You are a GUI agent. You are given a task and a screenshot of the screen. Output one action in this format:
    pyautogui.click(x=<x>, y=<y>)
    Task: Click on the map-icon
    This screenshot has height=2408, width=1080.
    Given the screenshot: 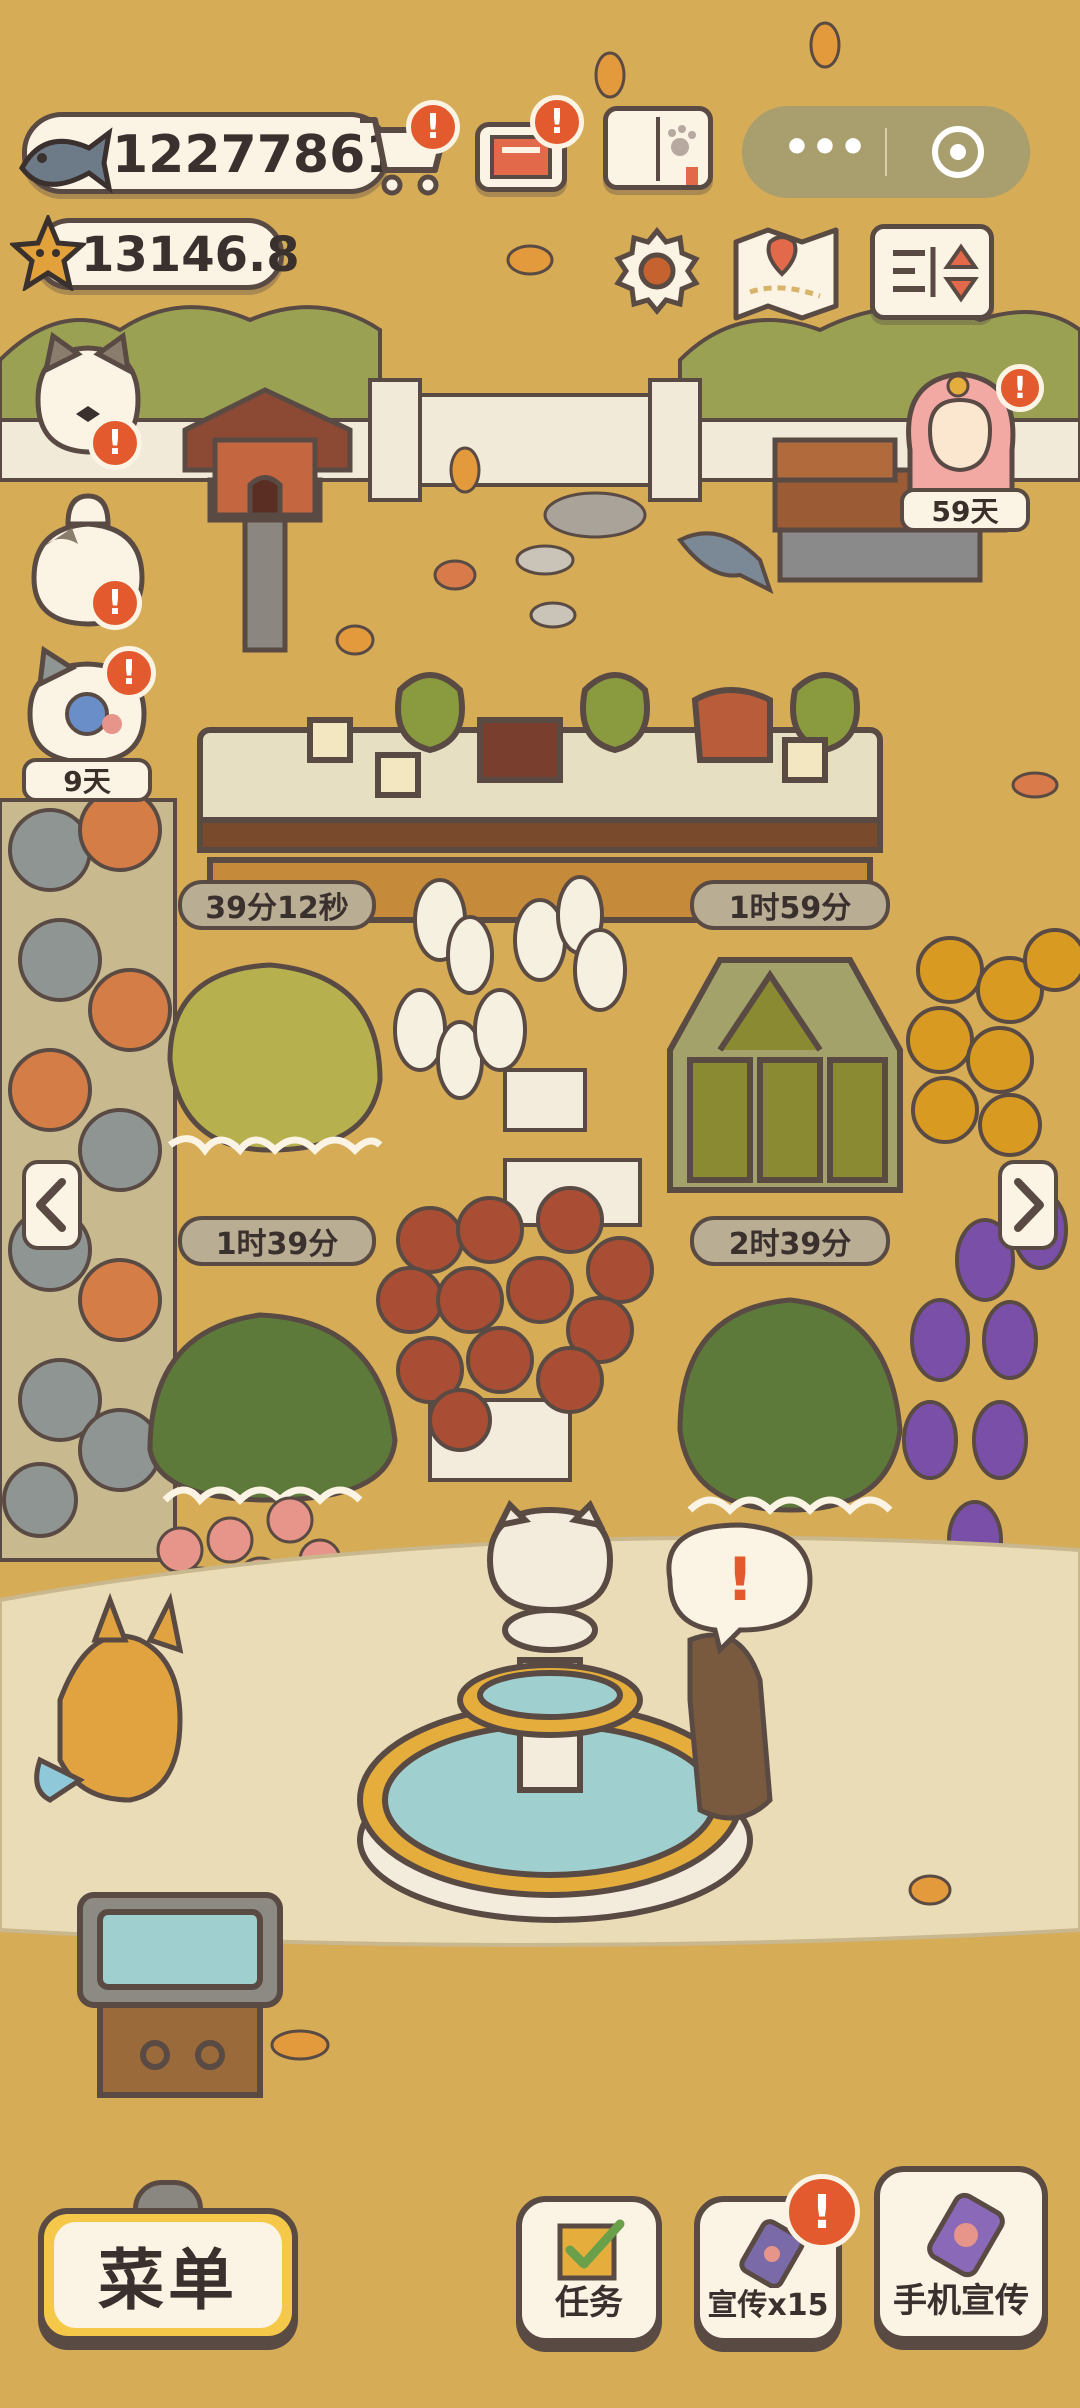 What is the action you would take?
    pyautogui.click(x=786, y=274)
    